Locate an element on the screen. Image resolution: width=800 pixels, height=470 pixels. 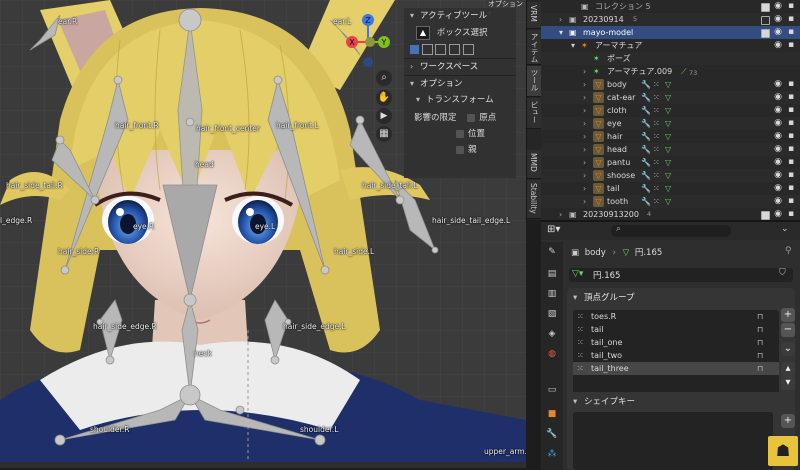
navigation-gizmo: Z Y X is located at coordinates (370, 41).